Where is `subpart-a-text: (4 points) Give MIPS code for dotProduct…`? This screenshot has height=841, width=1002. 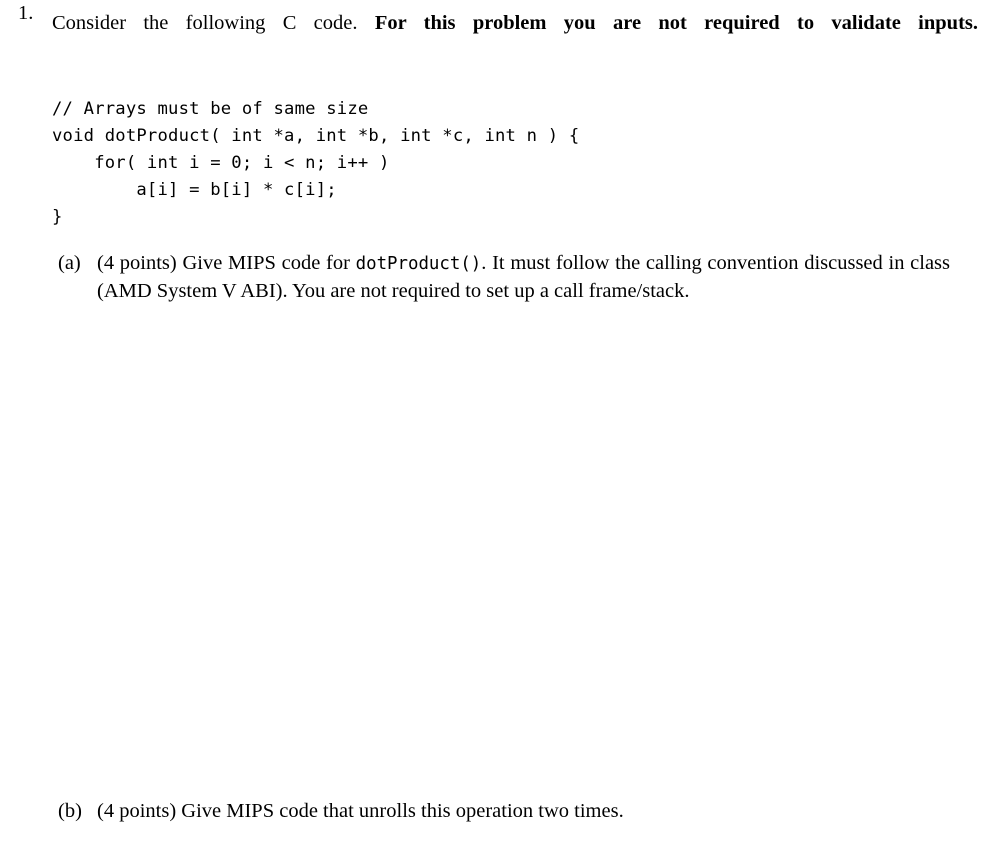 subpart-a-text: (4 points) Give MIPS code for dotProduct… is located at coordinates (523, 277).